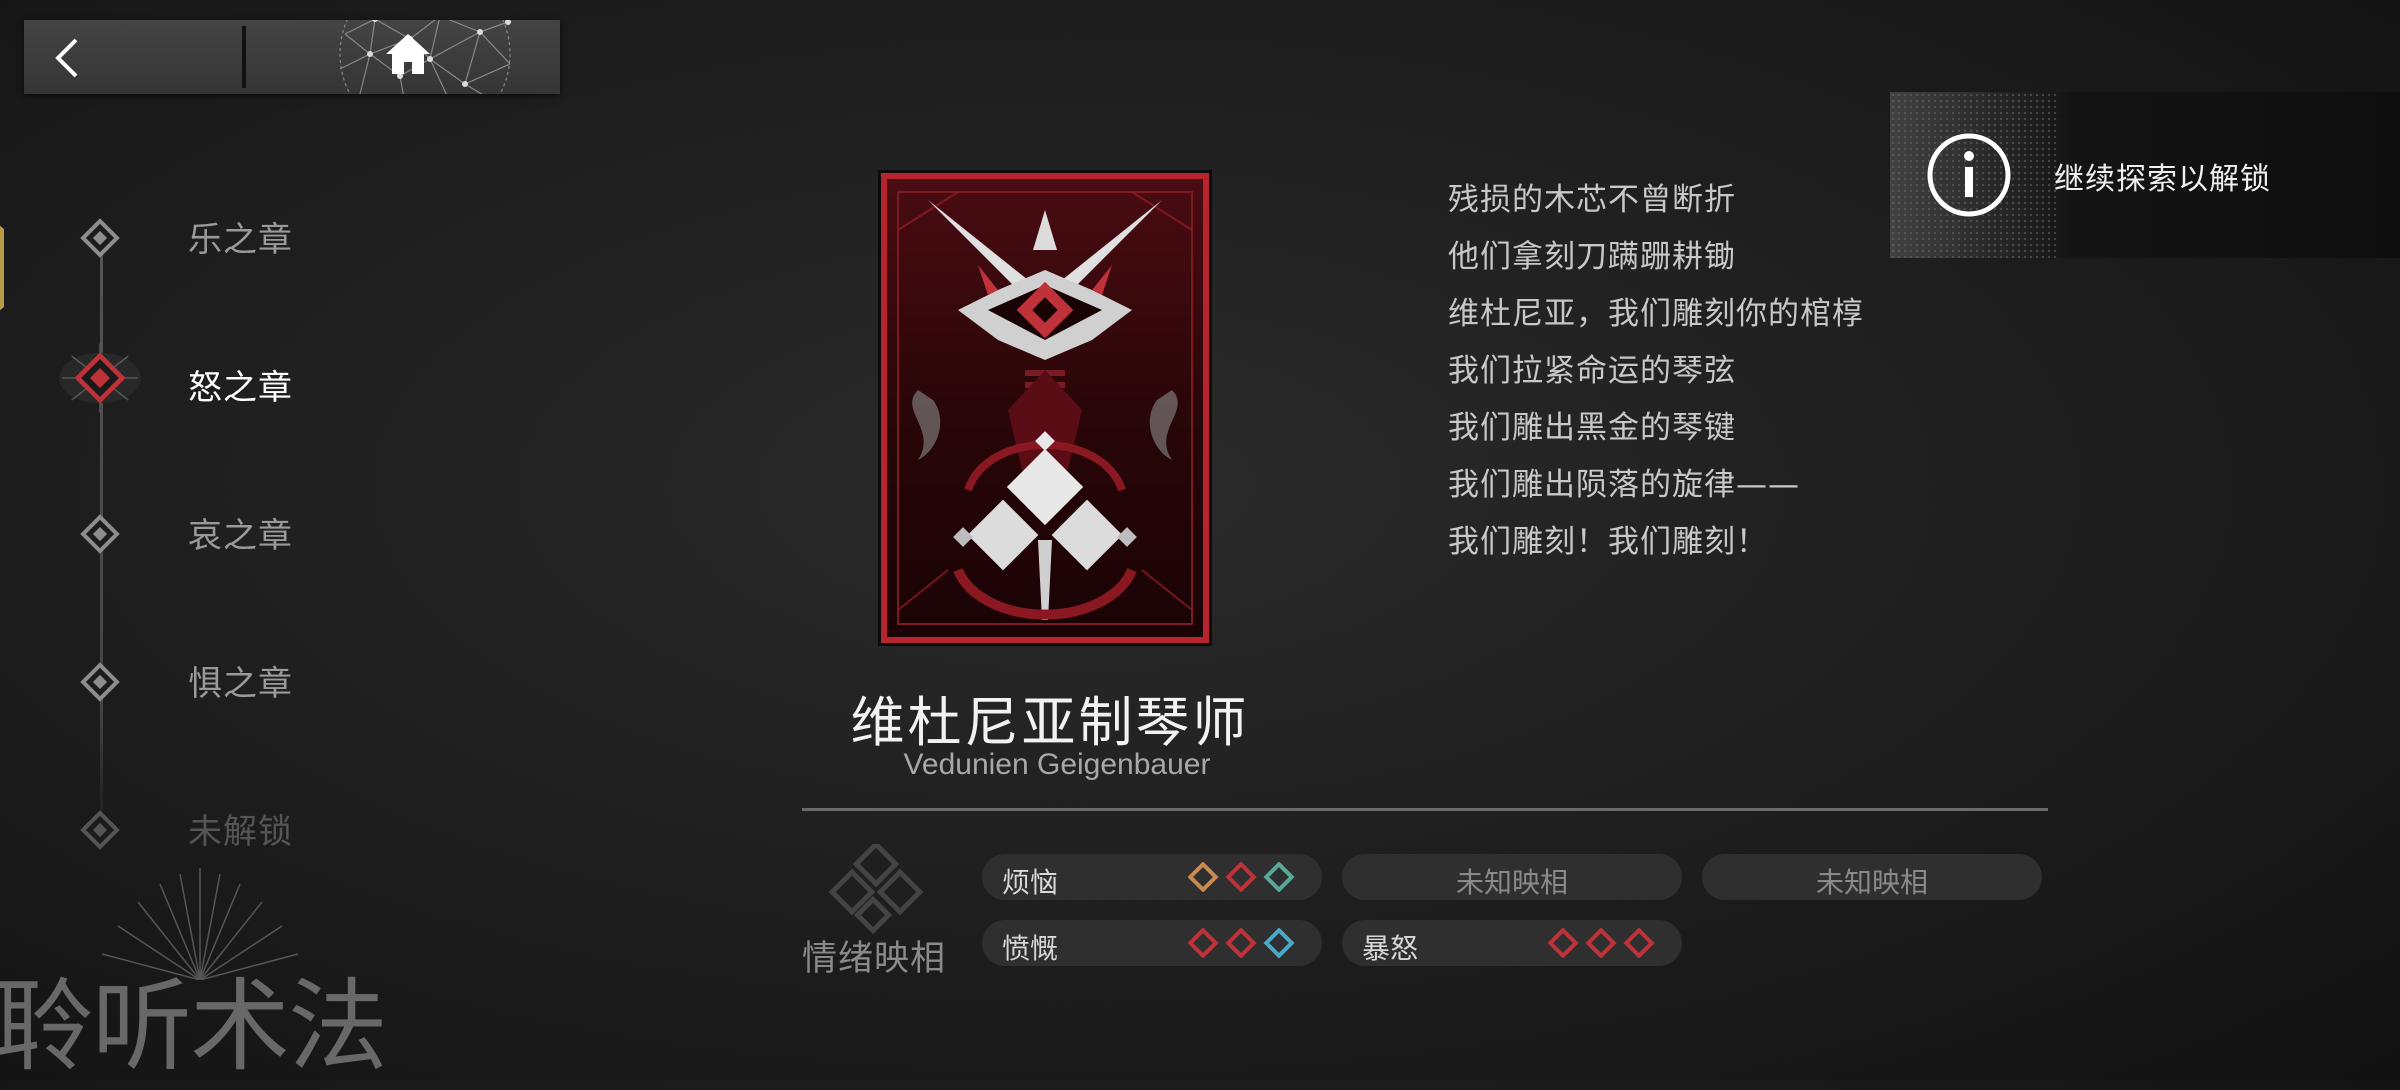 The width and height of the screenshot is (2400, 1090). Describe the element at coordinates (240, 240) in the screenshot. I see `chapter-label: 乐之章` at that location.